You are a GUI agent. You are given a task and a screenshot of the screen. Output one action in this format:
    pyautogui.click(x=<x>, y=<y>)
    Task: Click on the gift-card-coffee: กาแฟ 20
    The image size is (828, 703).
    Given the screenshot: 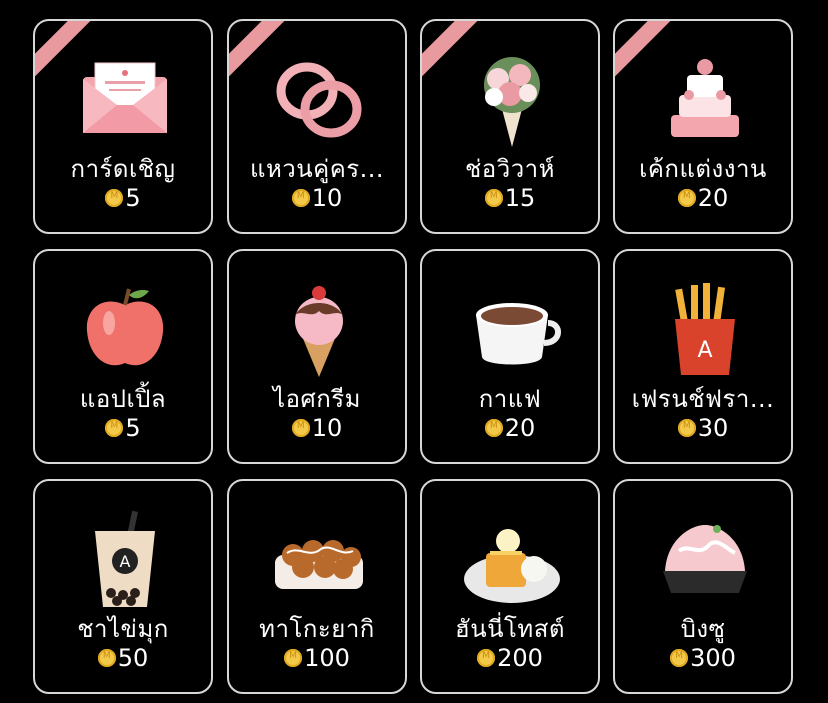 What is the action you would take?
    pyautogui.click(x=510, y=356)
    